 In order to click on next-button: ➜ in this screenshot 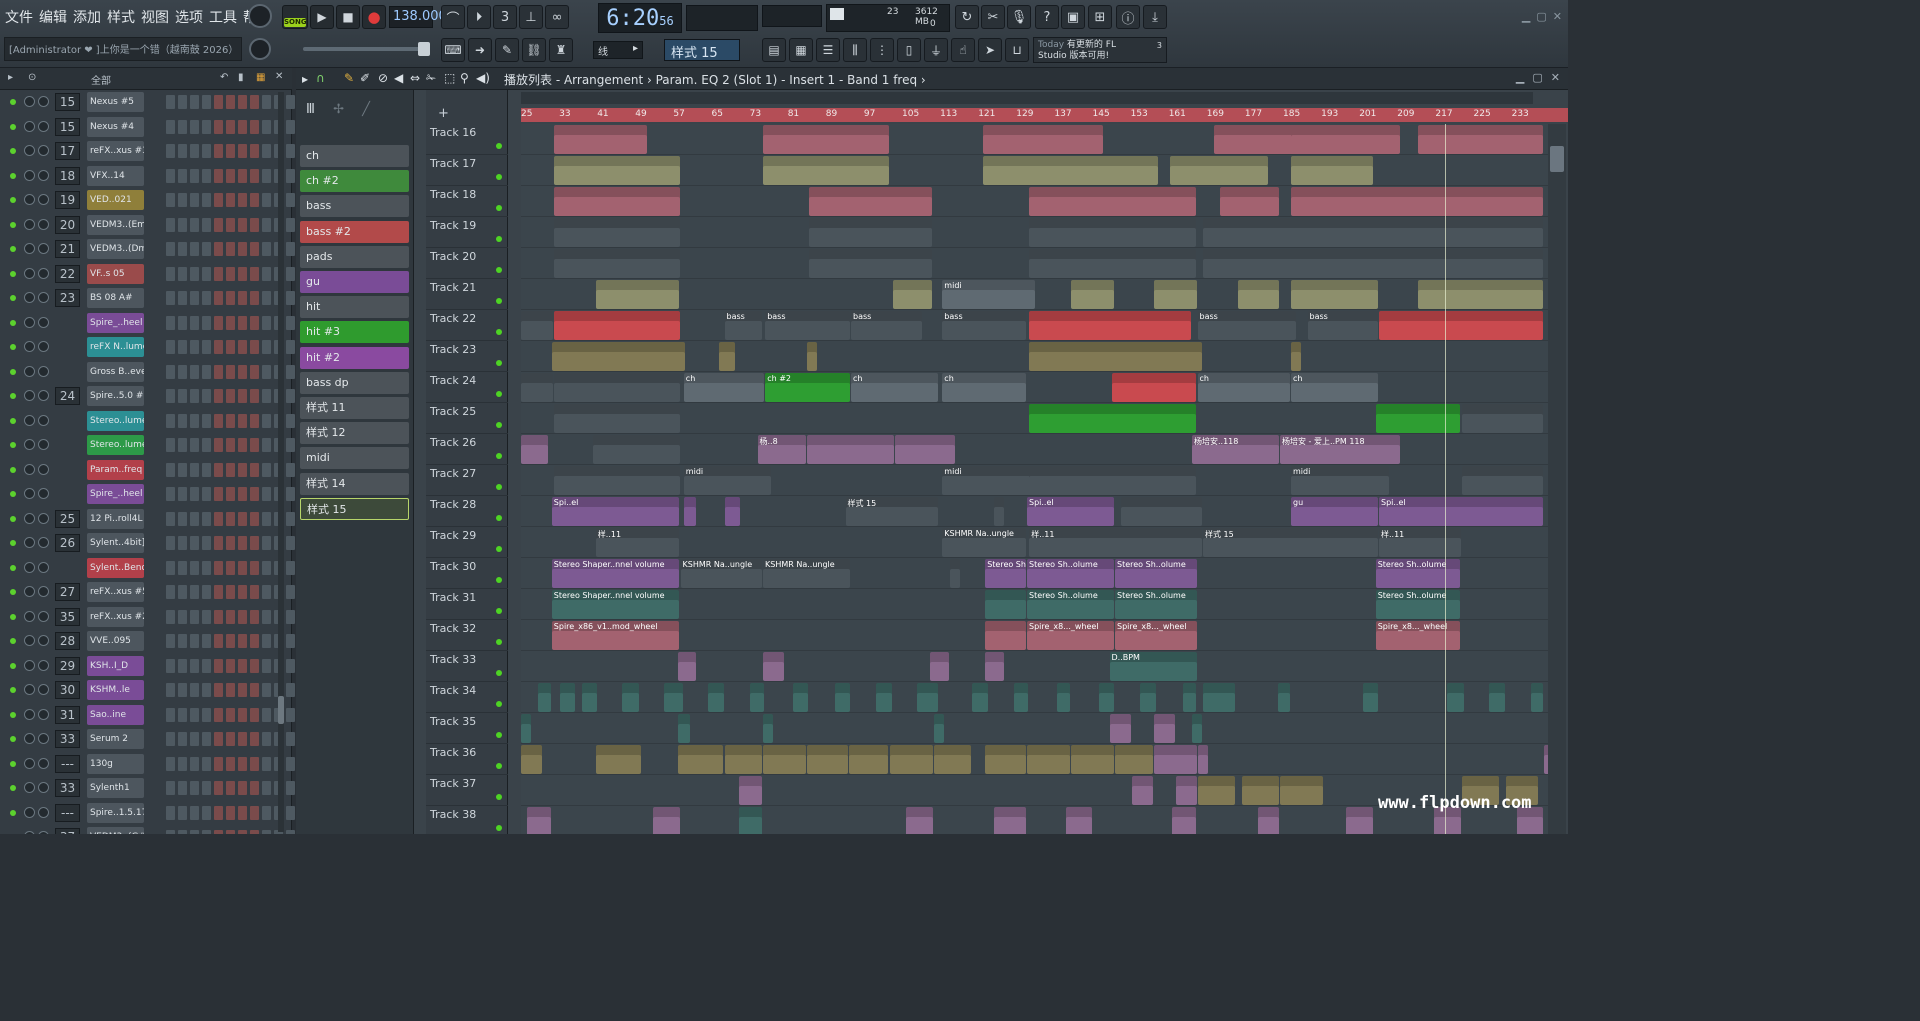, I will do `click(480, 50)`.